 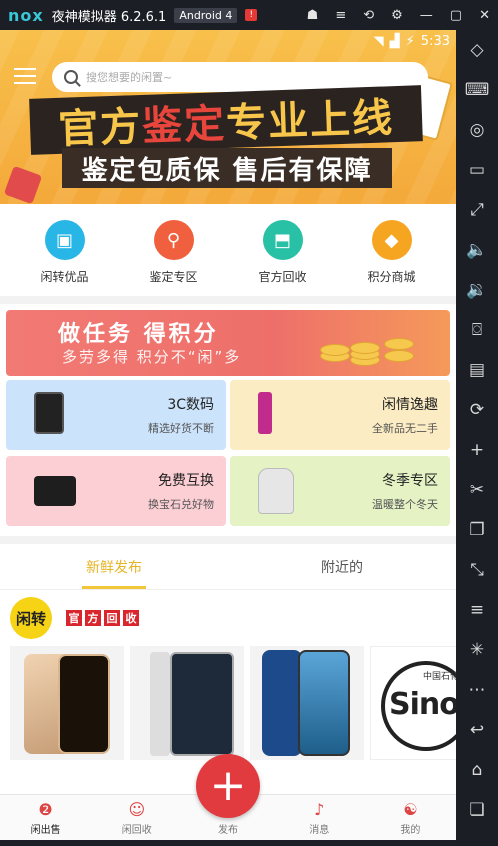 What do you see at coordinates (477, 250) in the screenshot?
I see `volume-up-icon: 🔈` at bounding box center [477, 250].